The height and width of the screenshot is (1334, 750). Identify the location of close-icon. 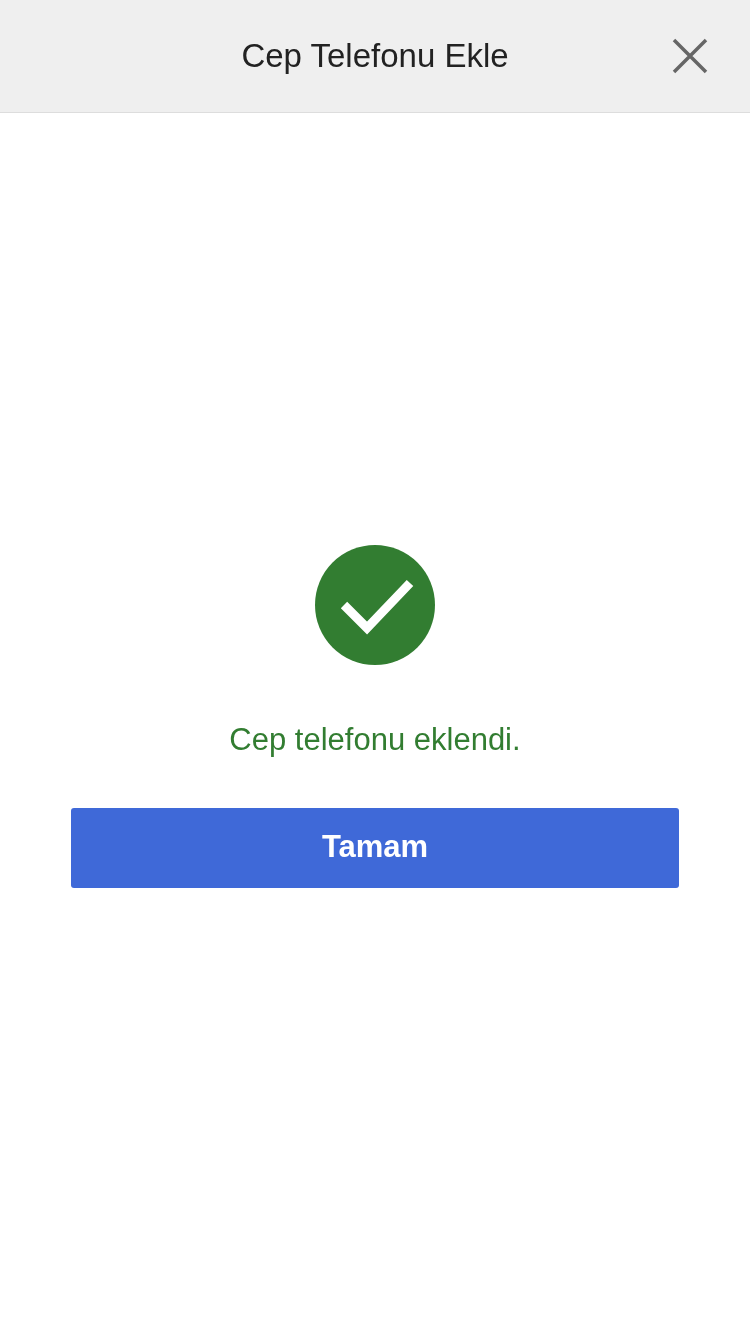
(690, 56).